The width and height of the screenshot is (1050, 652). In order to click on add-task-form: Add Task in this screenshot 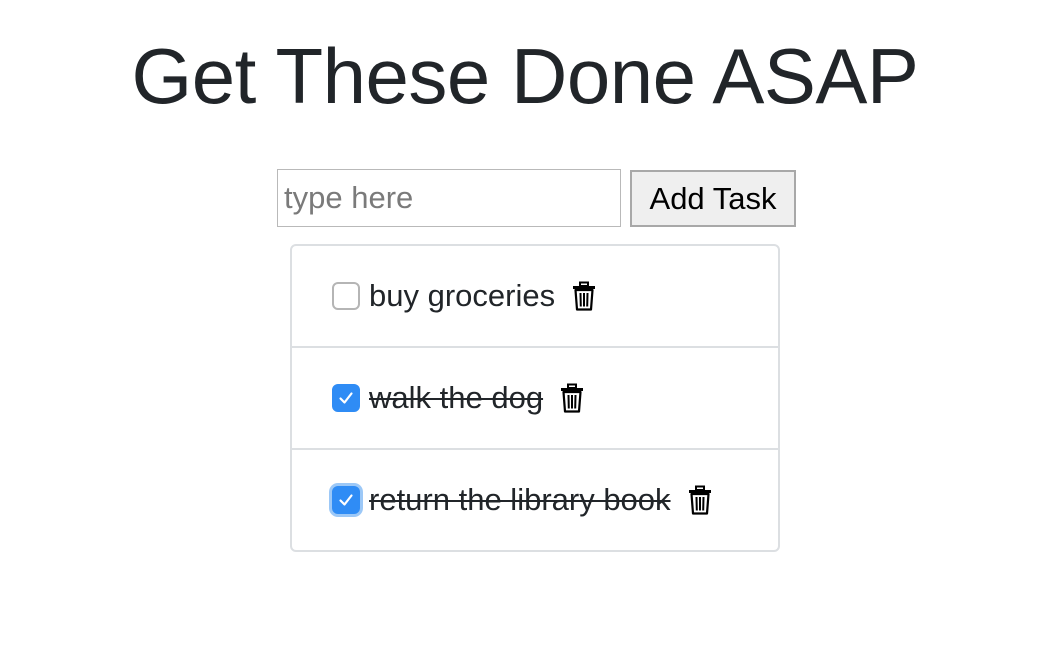, I will do `click(536, 198)`.